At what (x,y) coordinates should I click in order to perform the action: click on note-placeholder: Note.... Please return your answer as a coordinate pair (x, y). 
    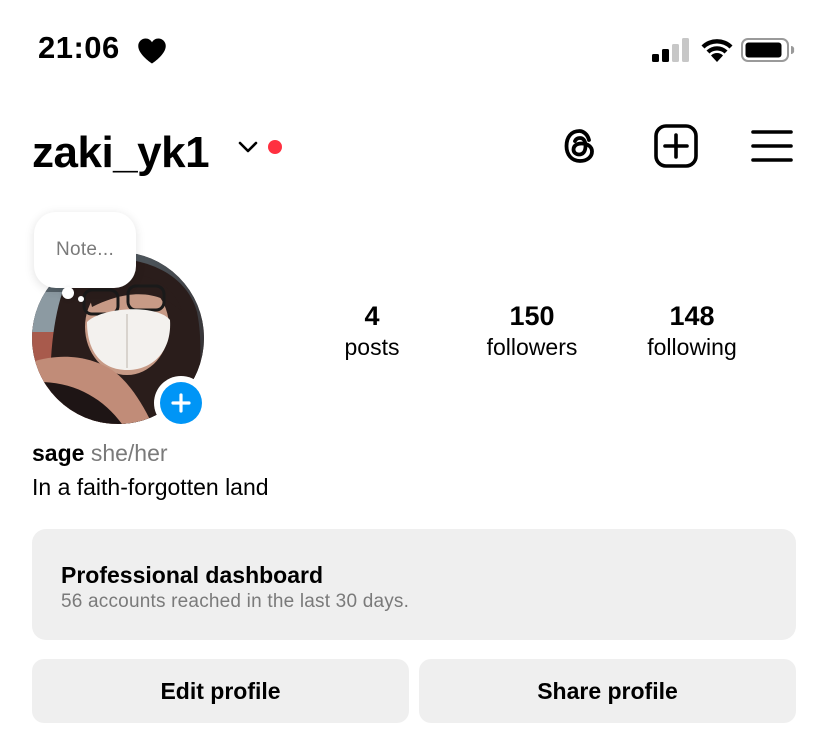
    Looking at the image, I should click on (85, 249).